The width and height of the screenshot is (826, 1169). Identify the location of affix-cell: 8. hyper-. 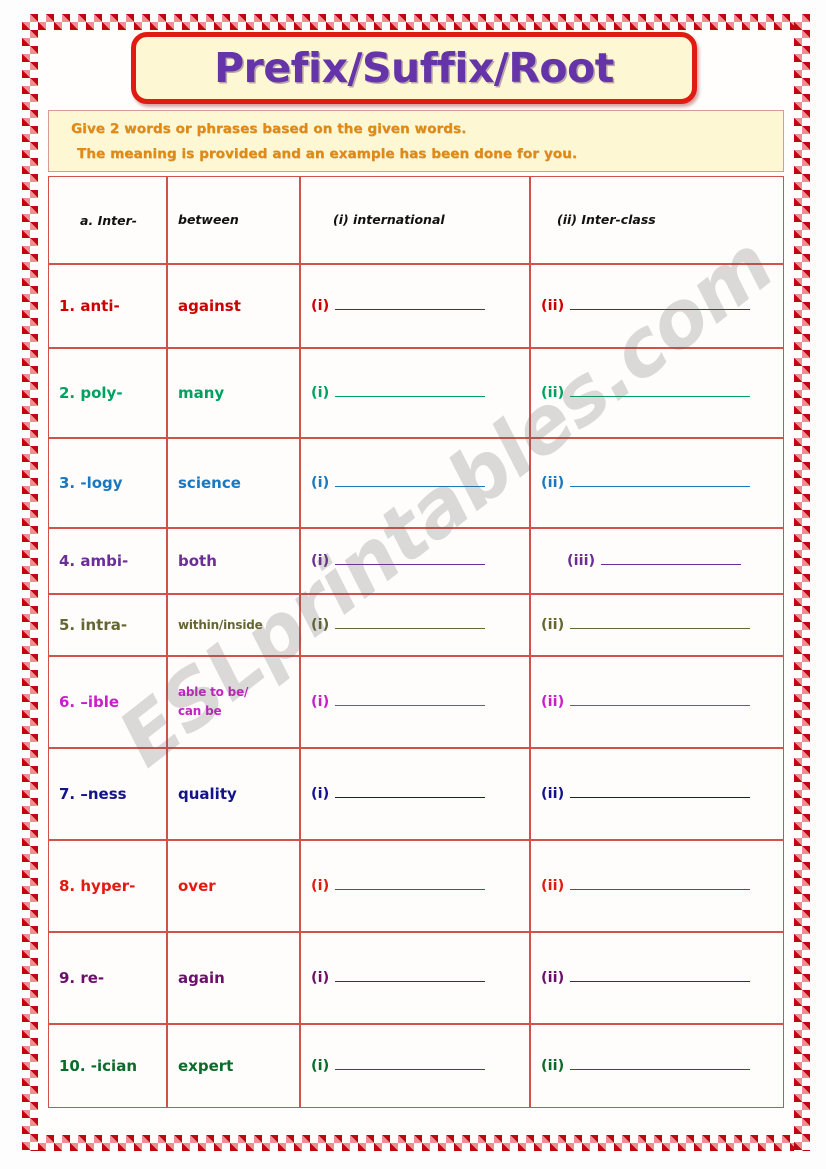
(107, 886).